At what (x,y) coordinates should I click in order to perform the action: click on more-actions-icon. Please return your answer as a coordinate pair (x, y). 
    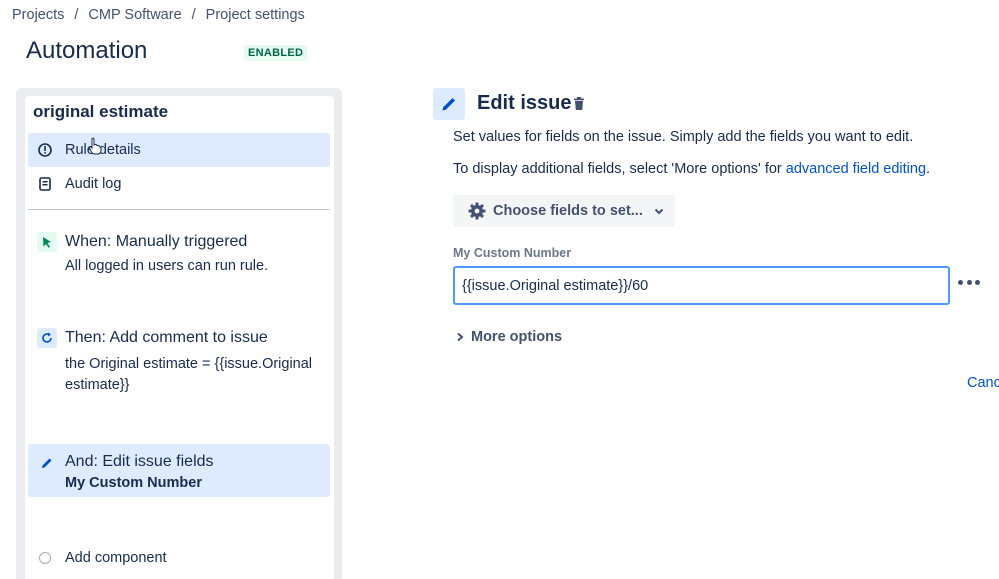
    Looking at the image, I should click on (969, 282).